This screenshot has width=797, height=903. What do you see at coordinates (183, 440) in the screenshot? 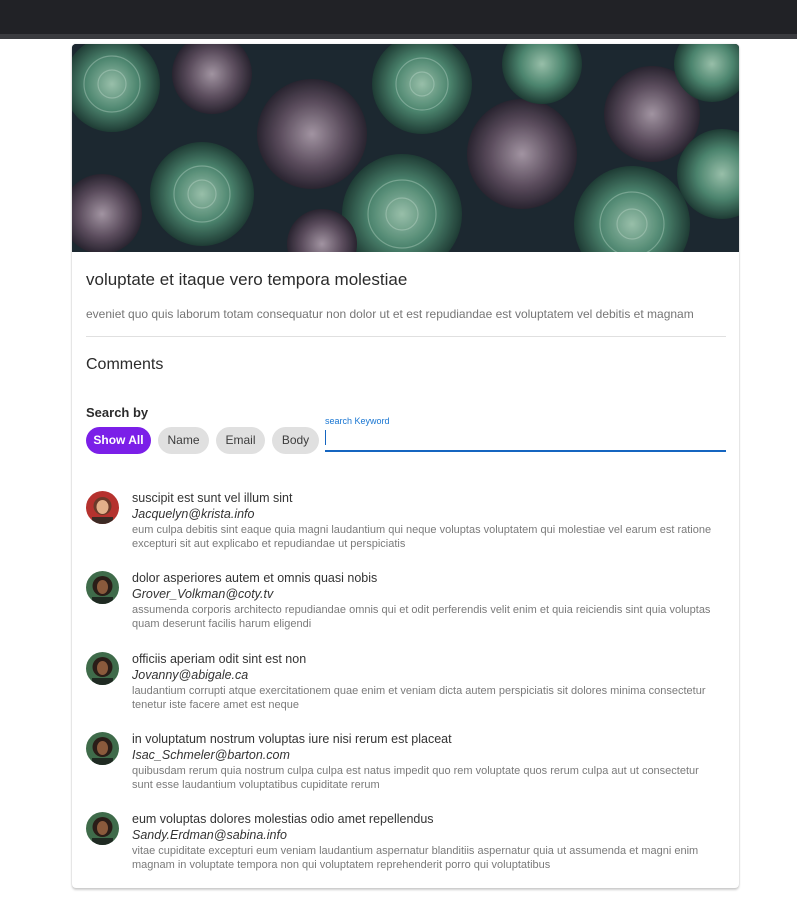
I see `filter-chip-name: Name` at bounding box center [183, 440].